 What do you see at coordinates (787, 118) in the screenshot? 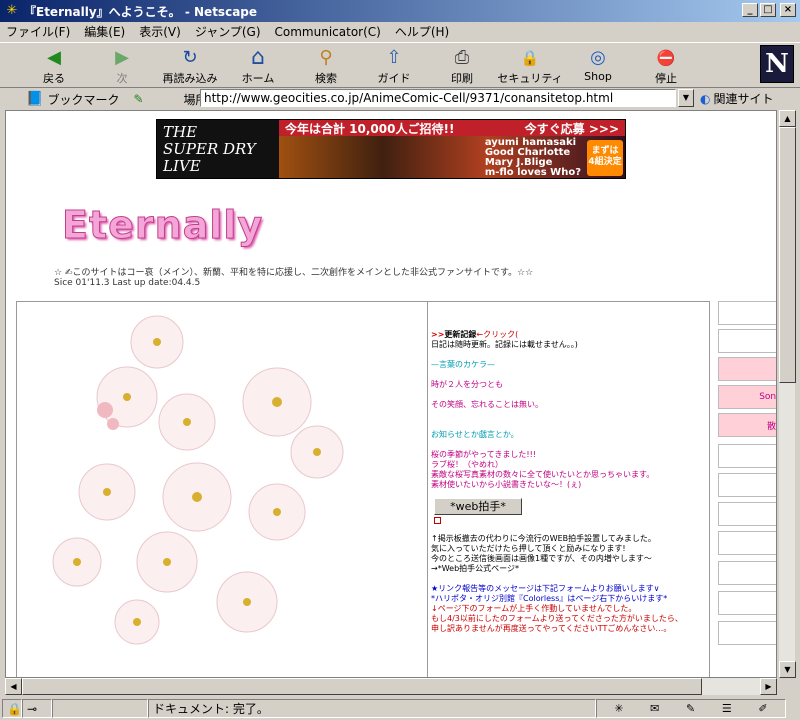
I see `scroll-up-arrow-icon: ▲` at bounding box center [787, 118].